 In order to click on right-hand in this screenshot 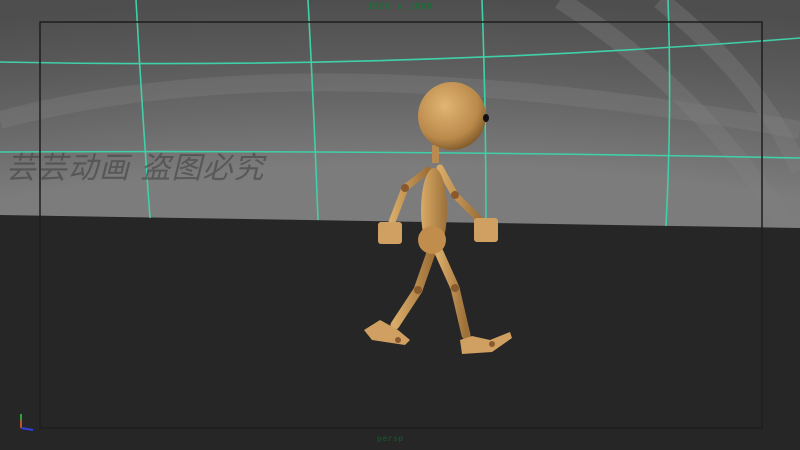, I will do `click(486, 230)`.